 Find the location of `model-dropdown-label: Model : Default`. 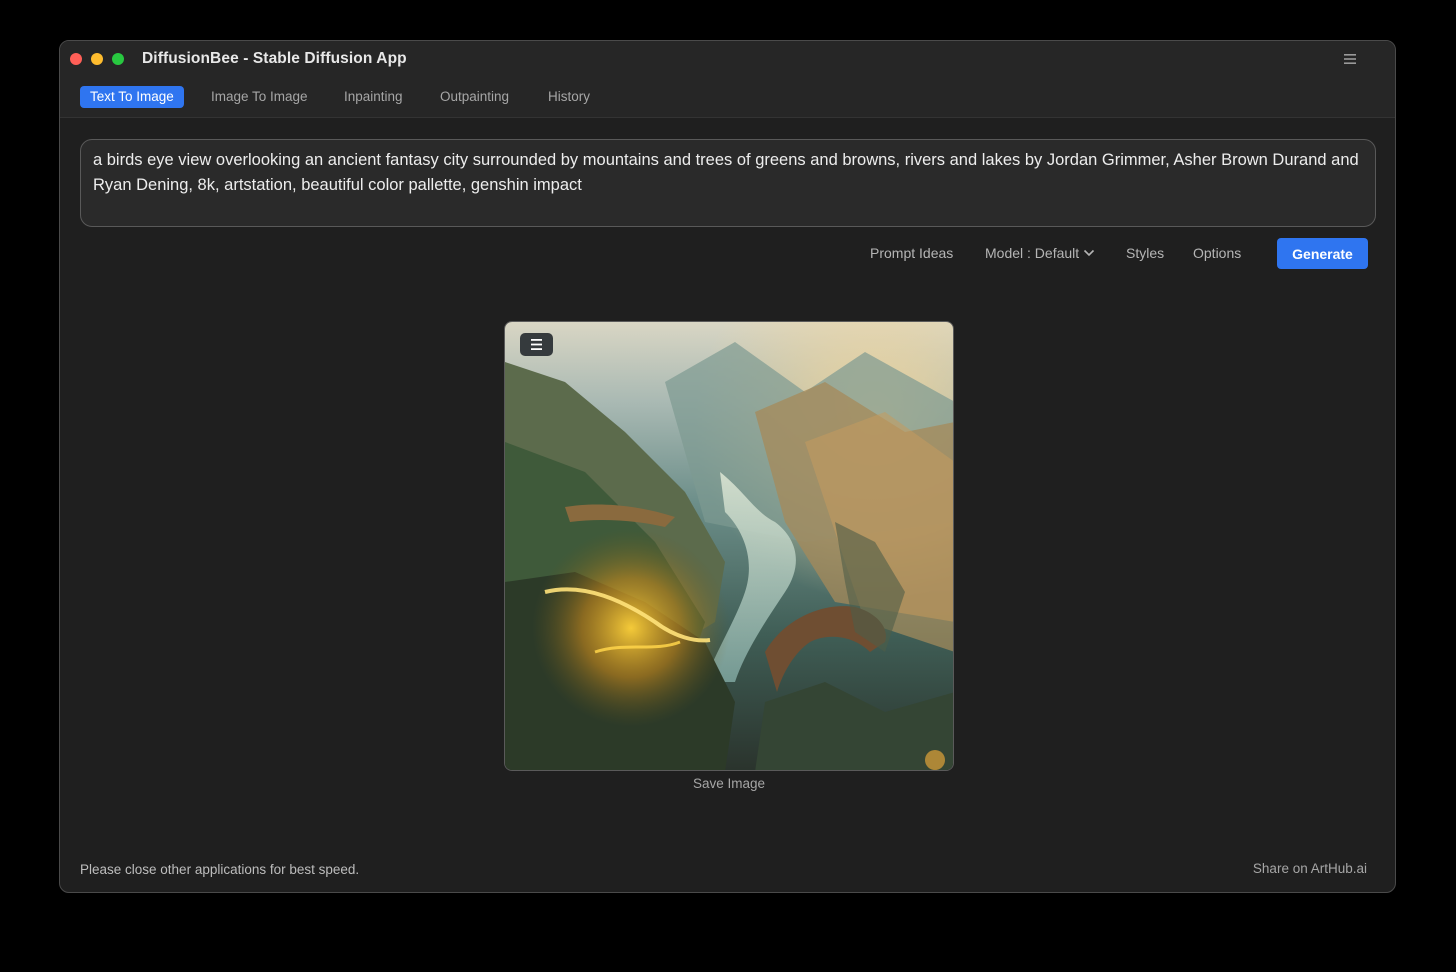

model-dropdown-label: Model : Default is located at coordinates (1032, 253).